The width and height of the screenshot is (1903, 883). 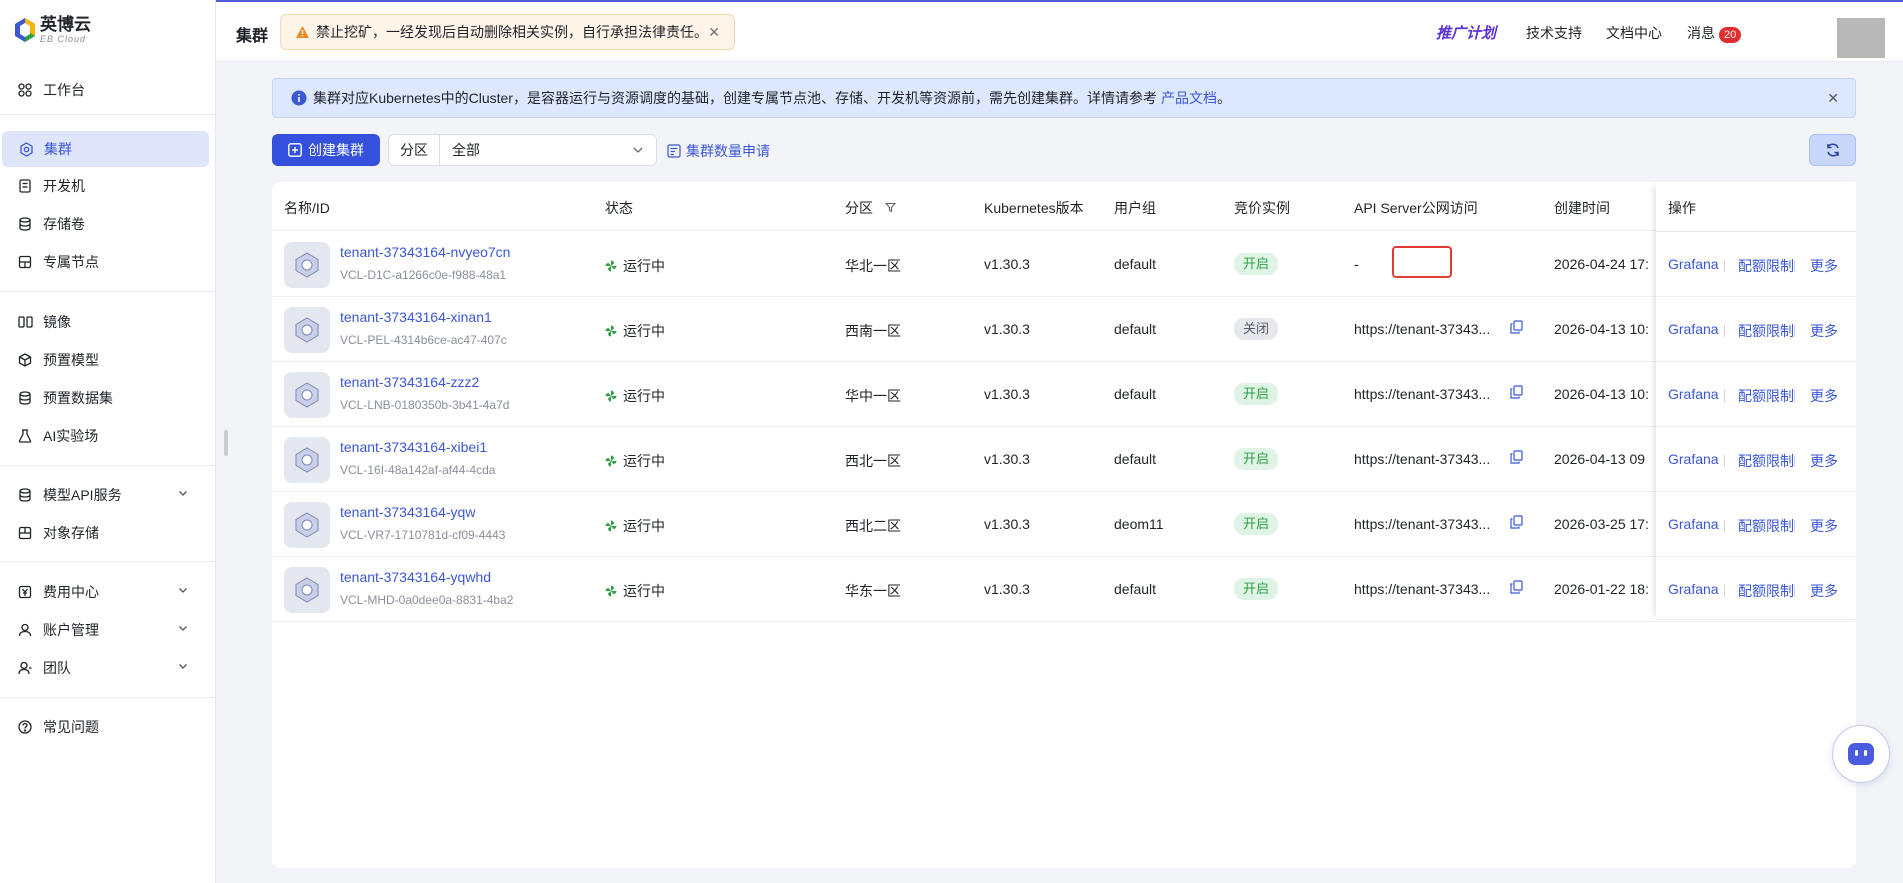 I want to click on sidebar-item-dedicated-node: 专属节点, so click(x=105, y=262).